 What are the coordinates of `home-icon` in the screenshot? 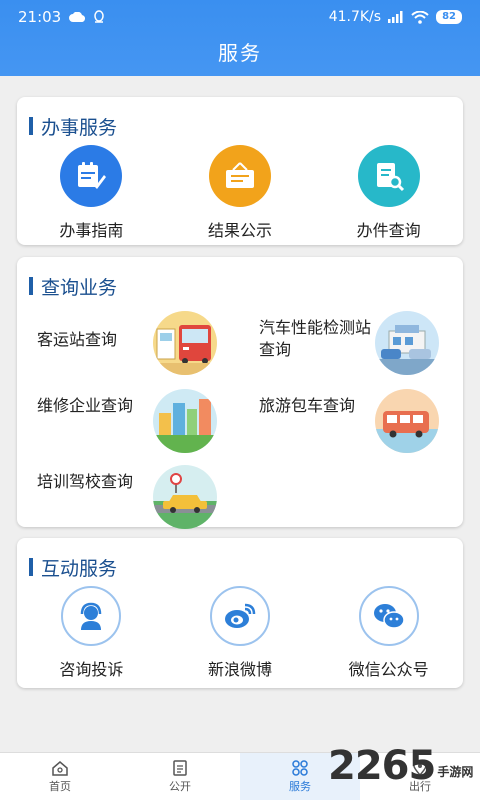 It's located at (60, 768).